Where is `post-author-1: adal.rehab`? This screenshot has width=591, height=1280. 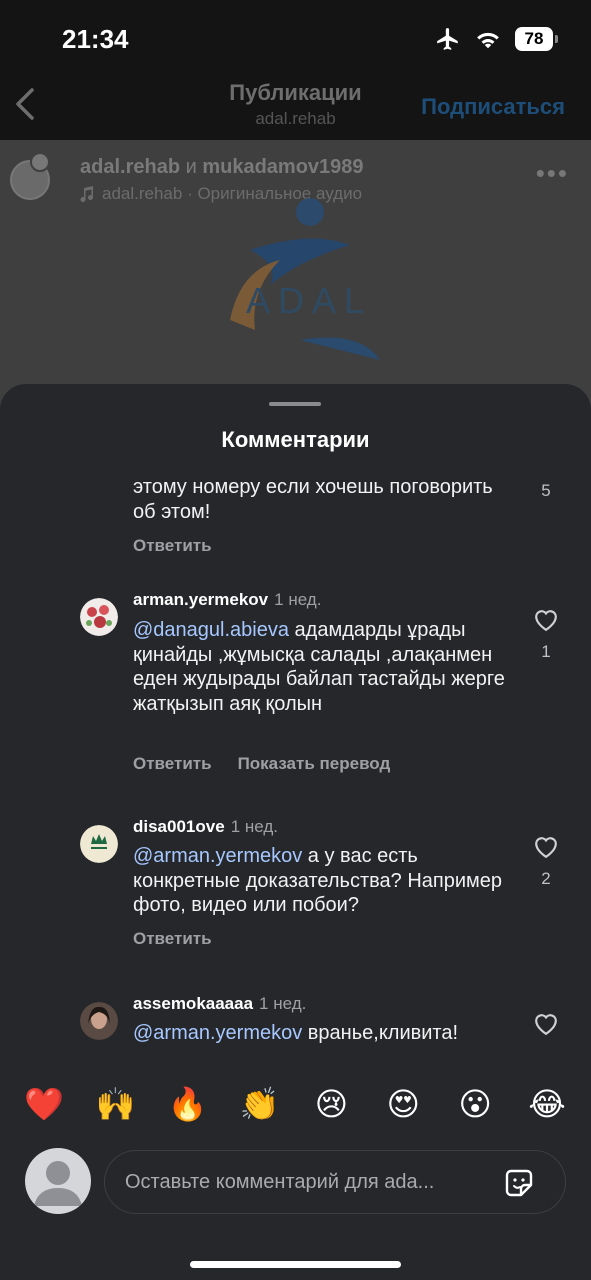 post-author-1: adal.rehab is located at coordinates (130, 167).